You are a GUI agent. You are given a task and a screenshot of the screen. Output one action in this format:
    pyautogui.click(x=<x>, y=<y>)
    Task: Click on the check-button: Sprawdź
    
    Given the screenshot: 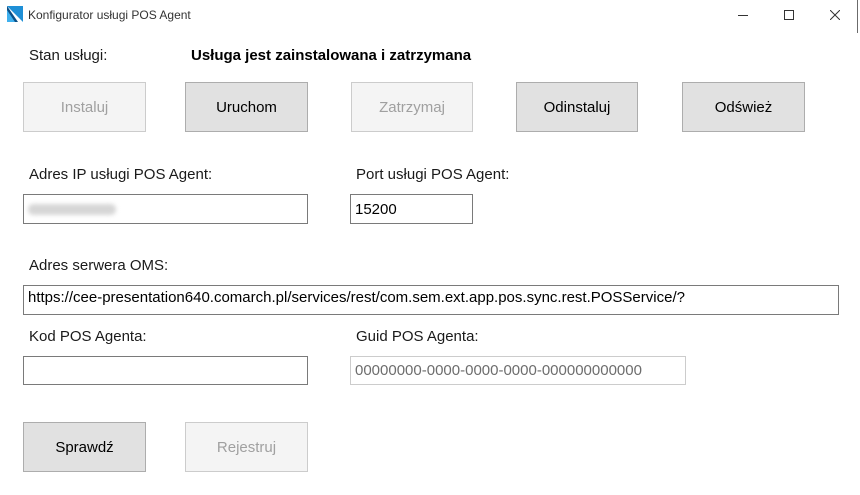 What is the action you would take?
    pyautogui.click(x=84, y=447)
    